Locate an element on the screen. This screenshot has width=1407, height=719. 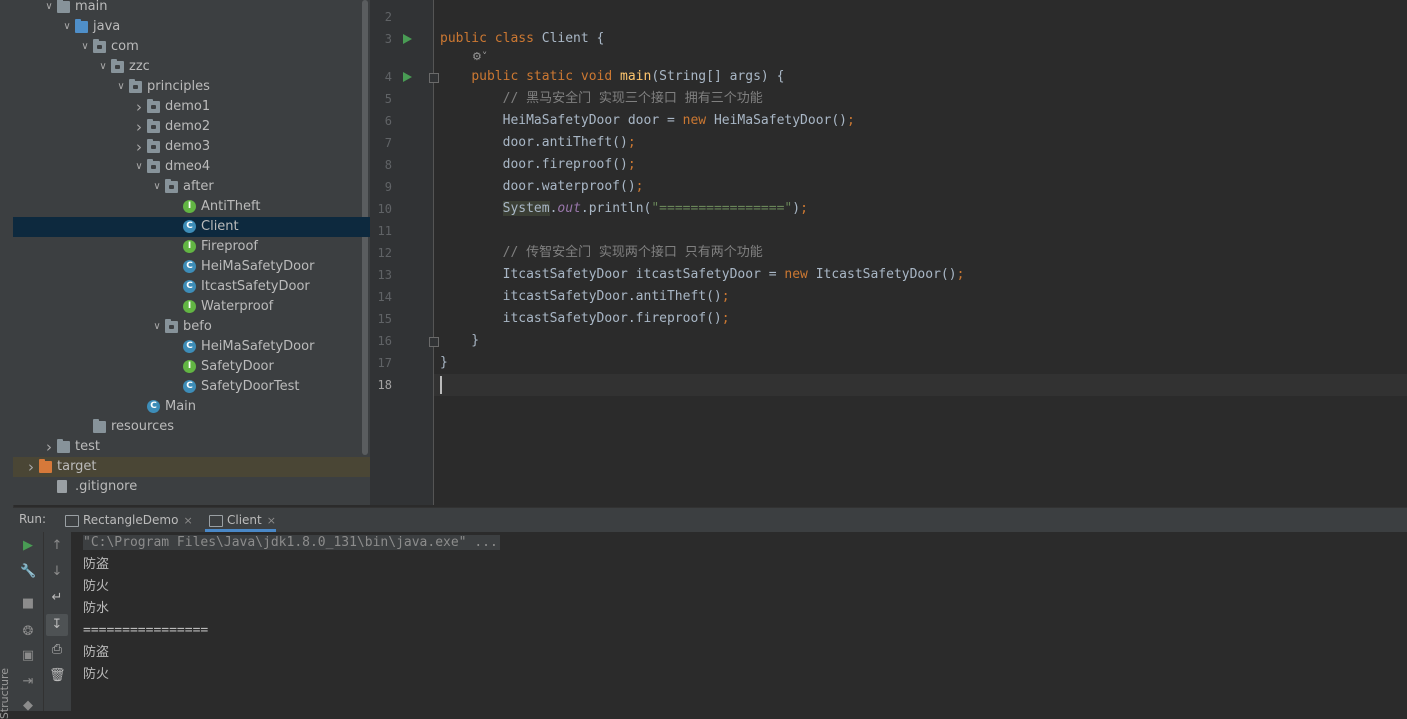
tree-row: ∨ java is located at coordinates (191, 27).